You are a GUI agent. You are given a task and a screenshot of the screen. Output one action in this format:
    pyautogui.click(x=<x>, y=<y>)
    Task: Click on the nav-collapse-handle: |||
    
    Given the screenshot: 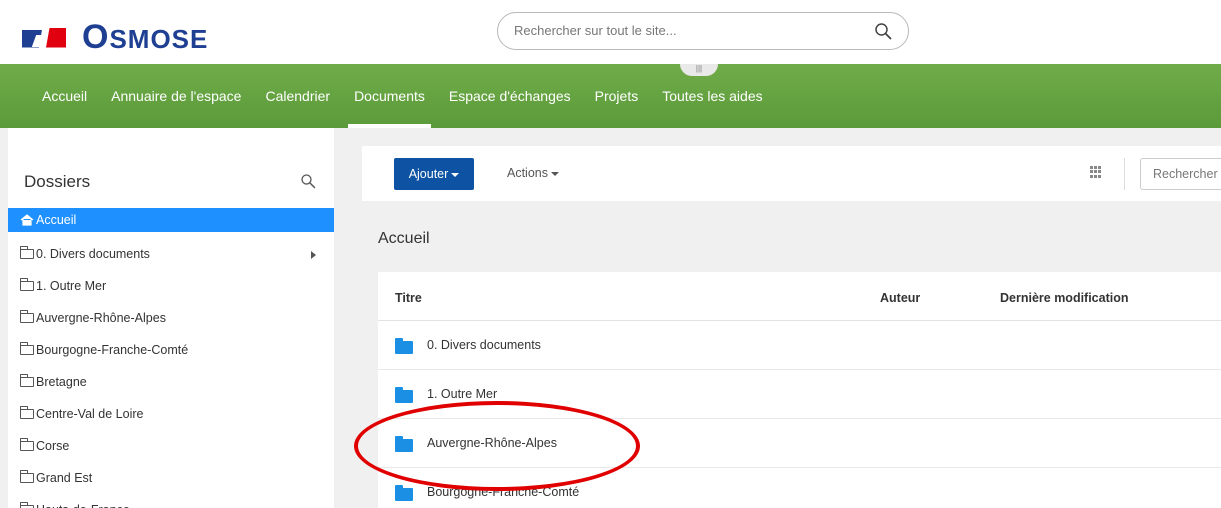 What is the action you would take?
    pyautogui.click(x=699, y=70)
    